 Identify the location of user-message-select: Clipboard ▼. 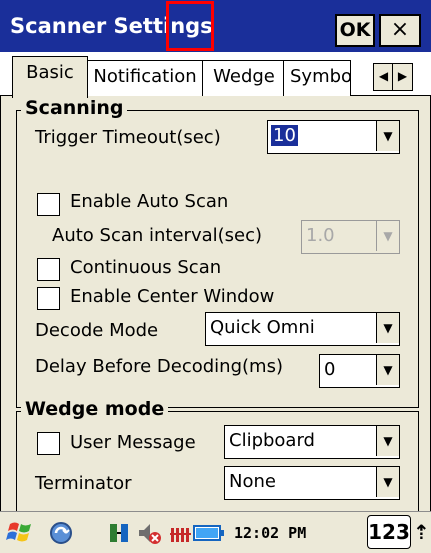
(312, 442).